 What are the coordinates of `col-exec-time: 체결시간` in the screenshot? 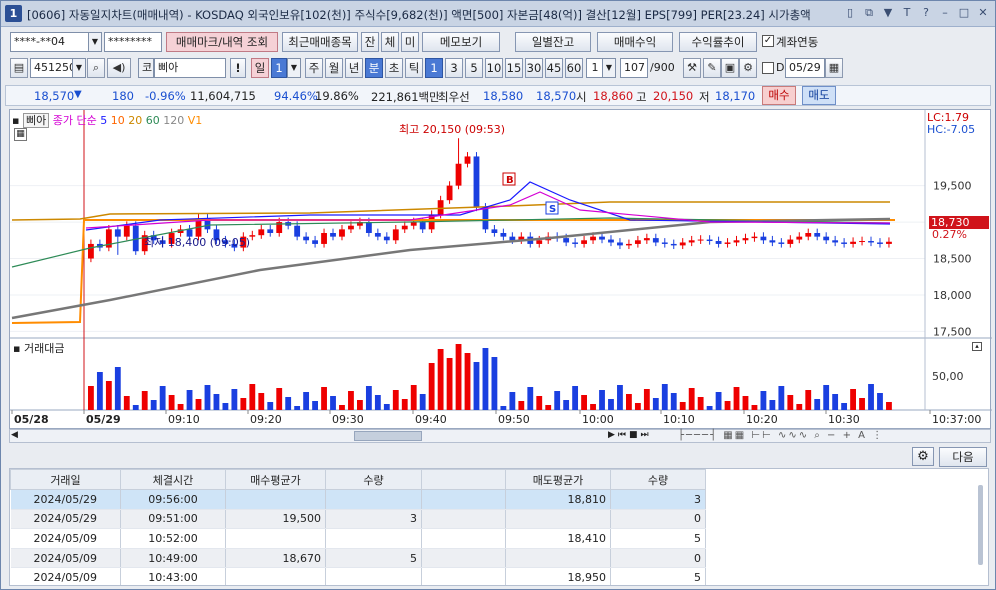 It's located at (173, 479).